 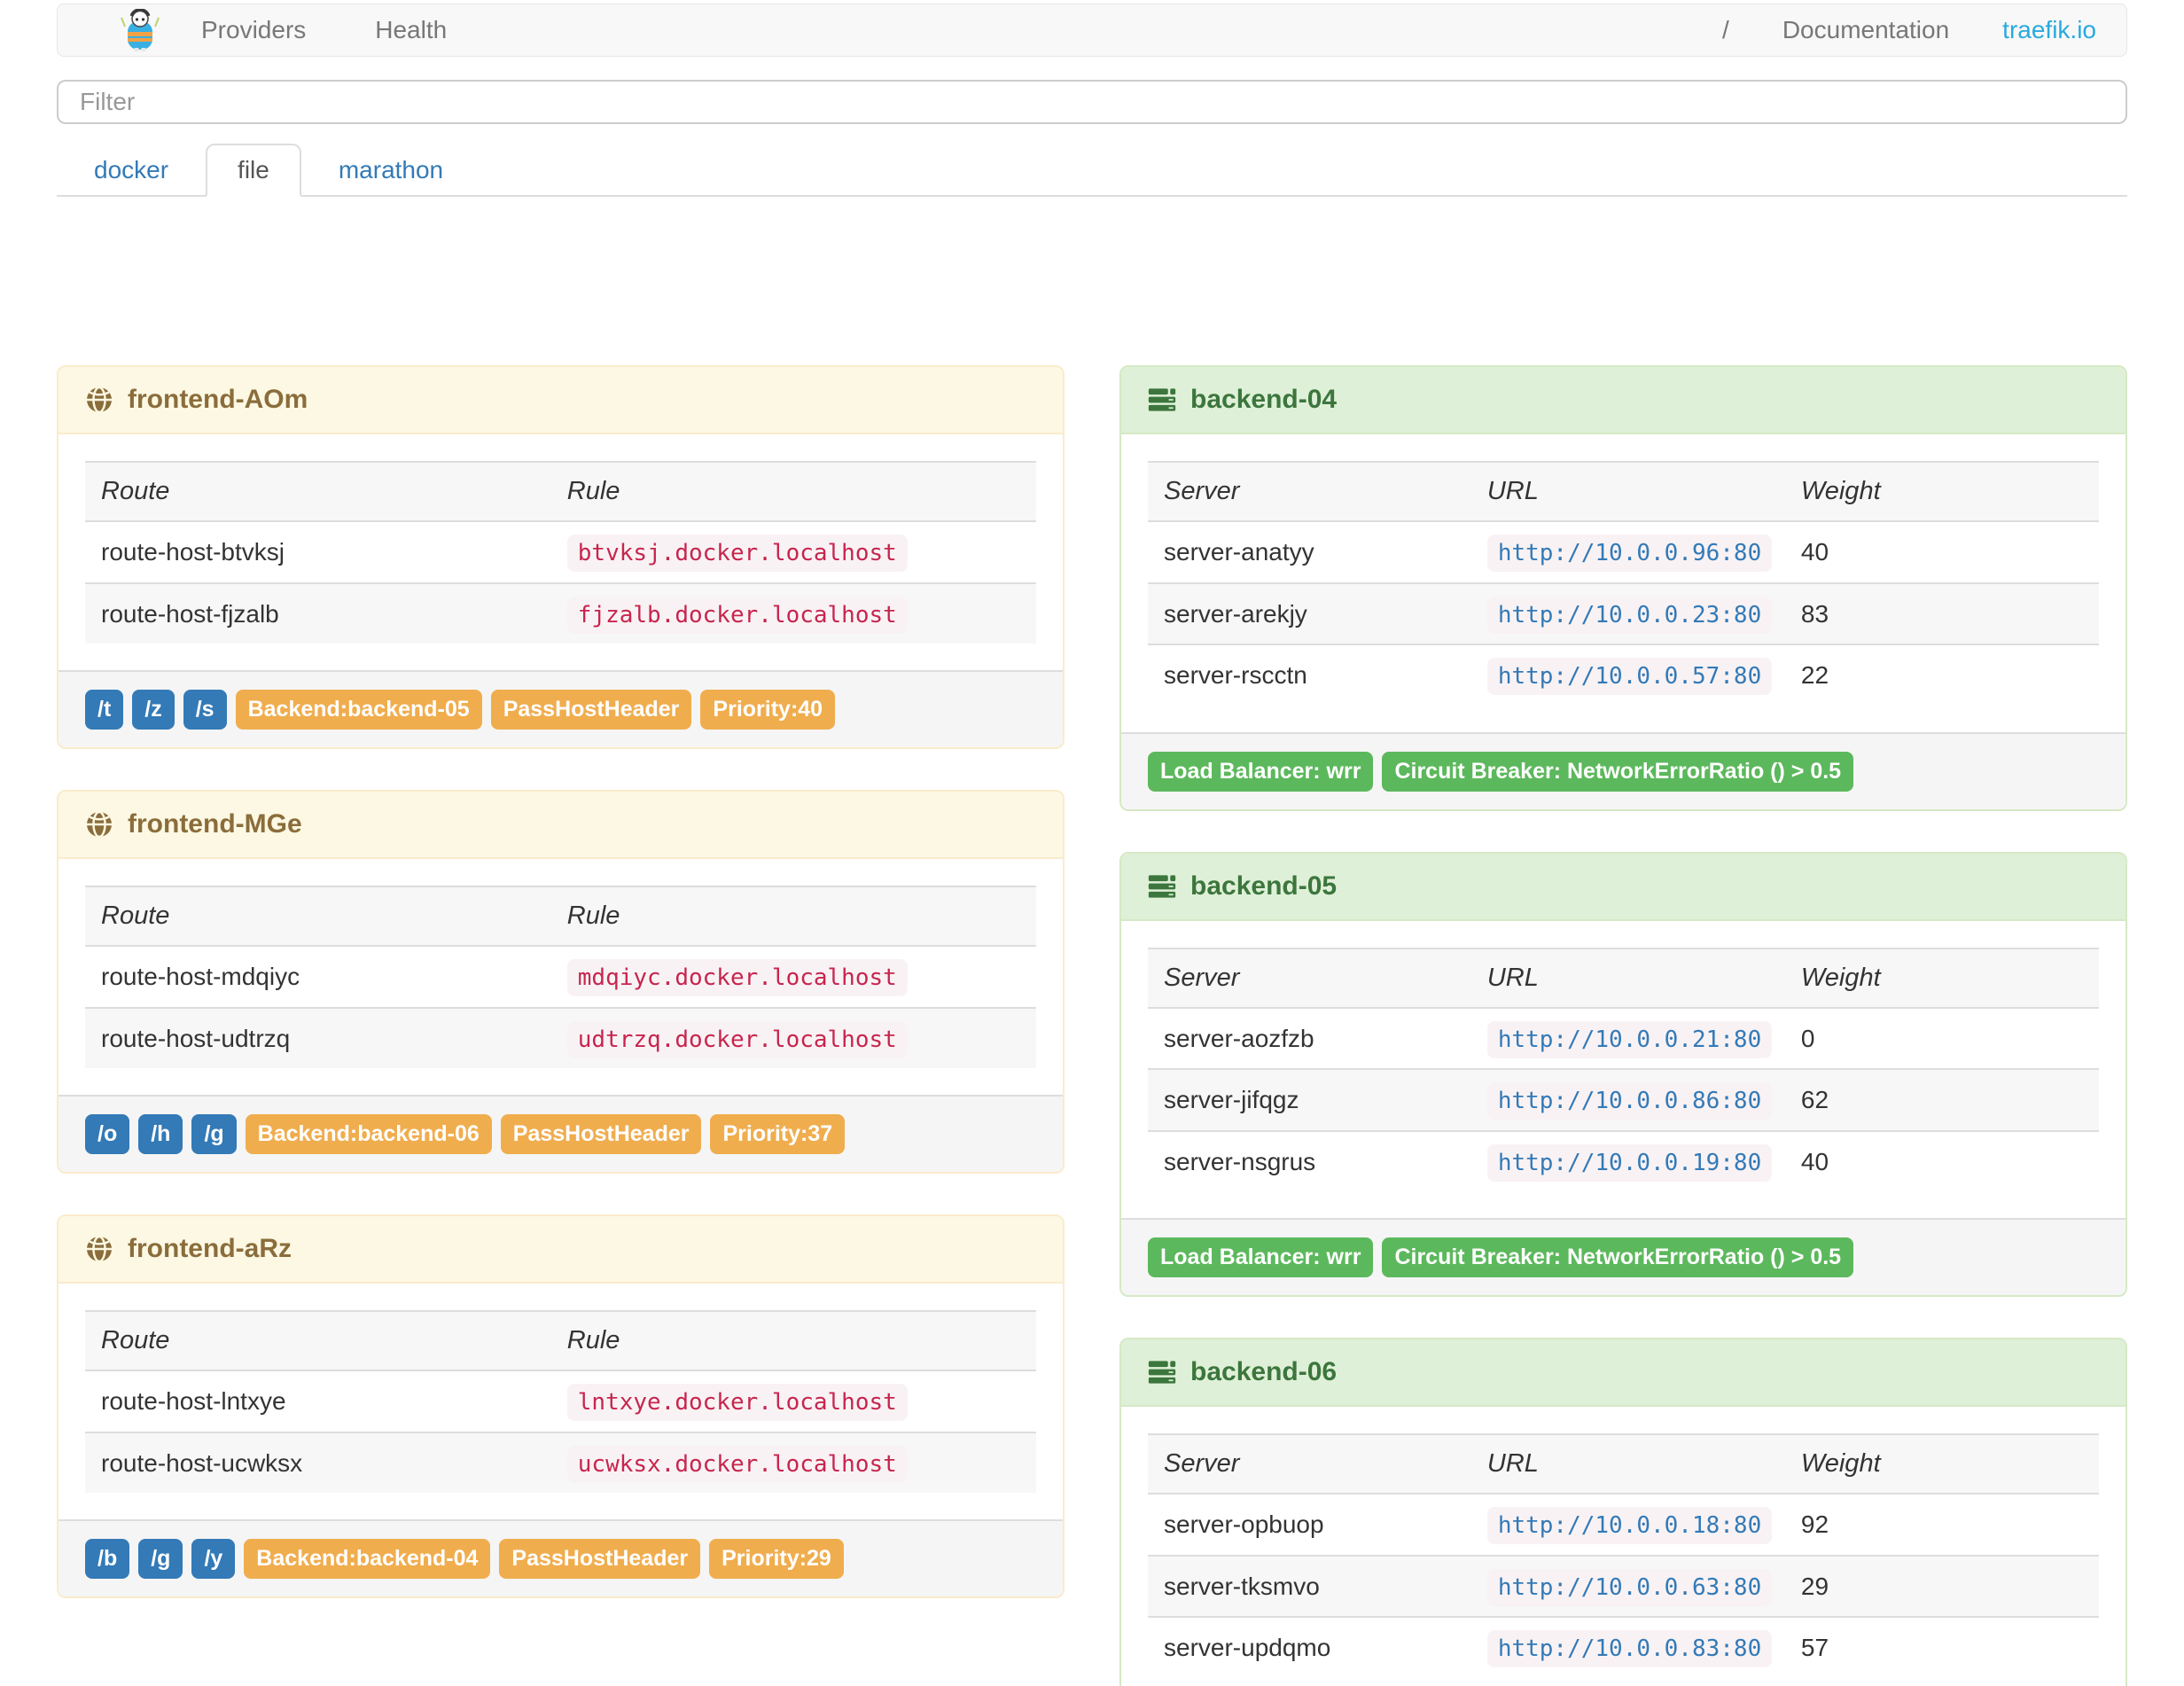 What do you see at coordinates (253, 171) in the screenshot?
I see `tab-file: file` at bounding box center [253, 171].